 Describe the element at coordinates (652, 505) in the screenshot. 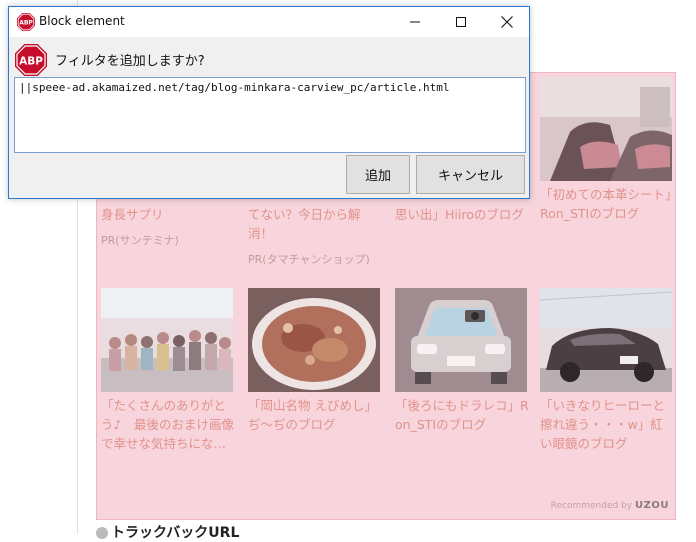

I see `uzou-logo: UZOU` at that location.